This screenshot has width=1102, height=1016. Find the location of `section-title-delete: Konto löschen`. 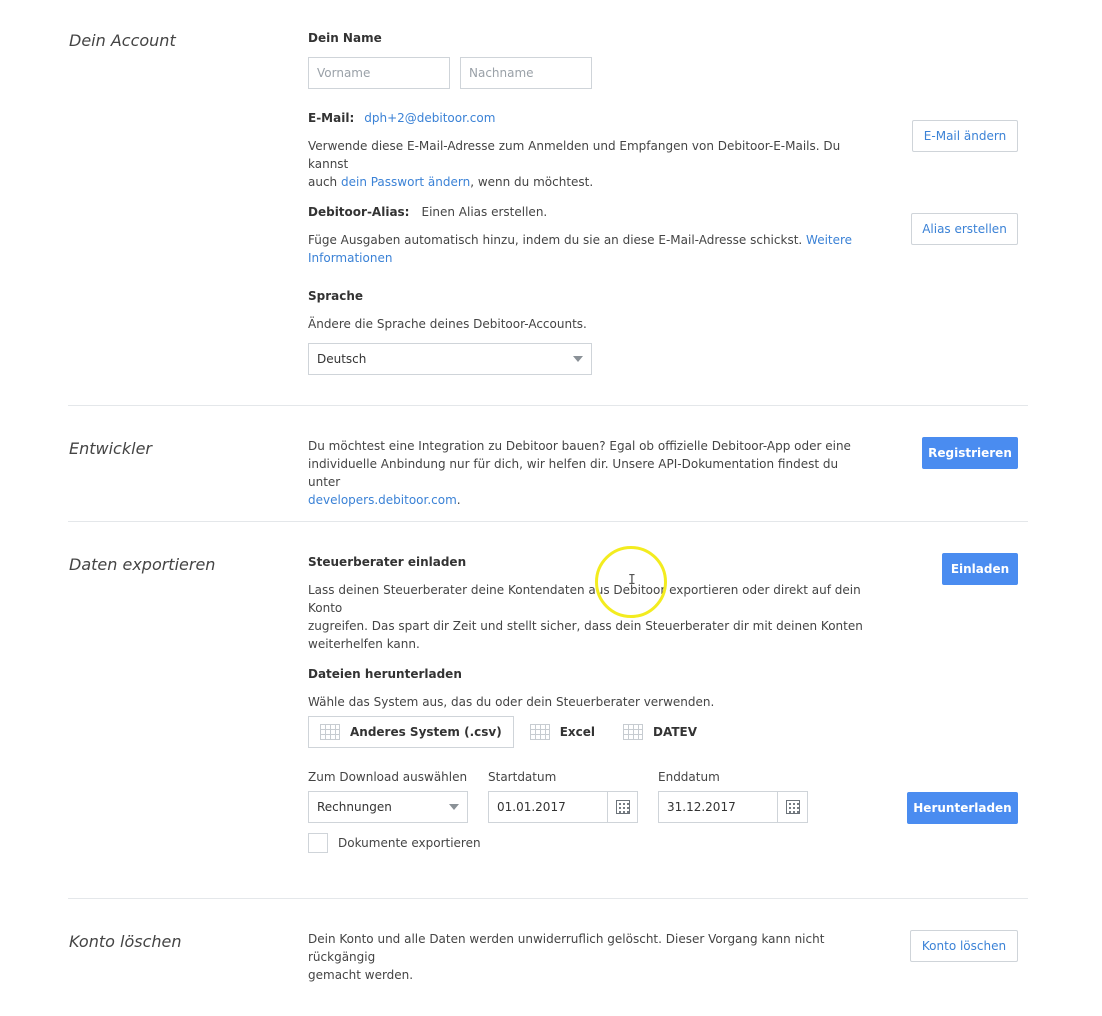

section-title-delete: Konto löschen is located at coordinates (125, 941).